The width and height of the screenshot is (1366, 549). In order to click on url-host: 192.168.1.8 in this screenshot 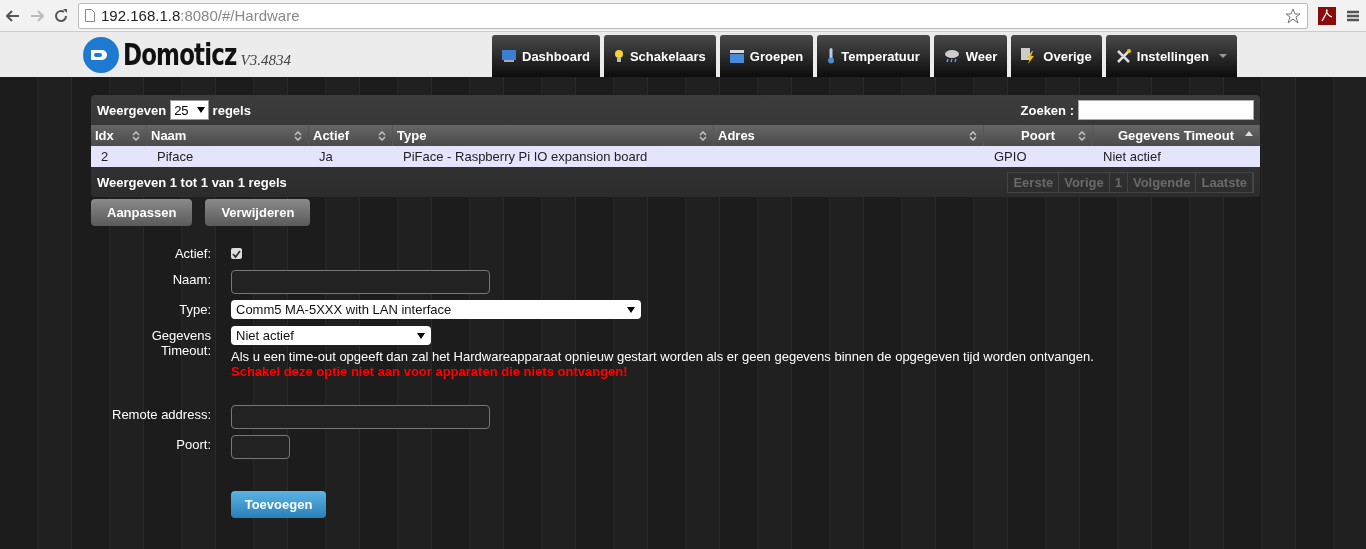, I will do `click(141, 15)`.